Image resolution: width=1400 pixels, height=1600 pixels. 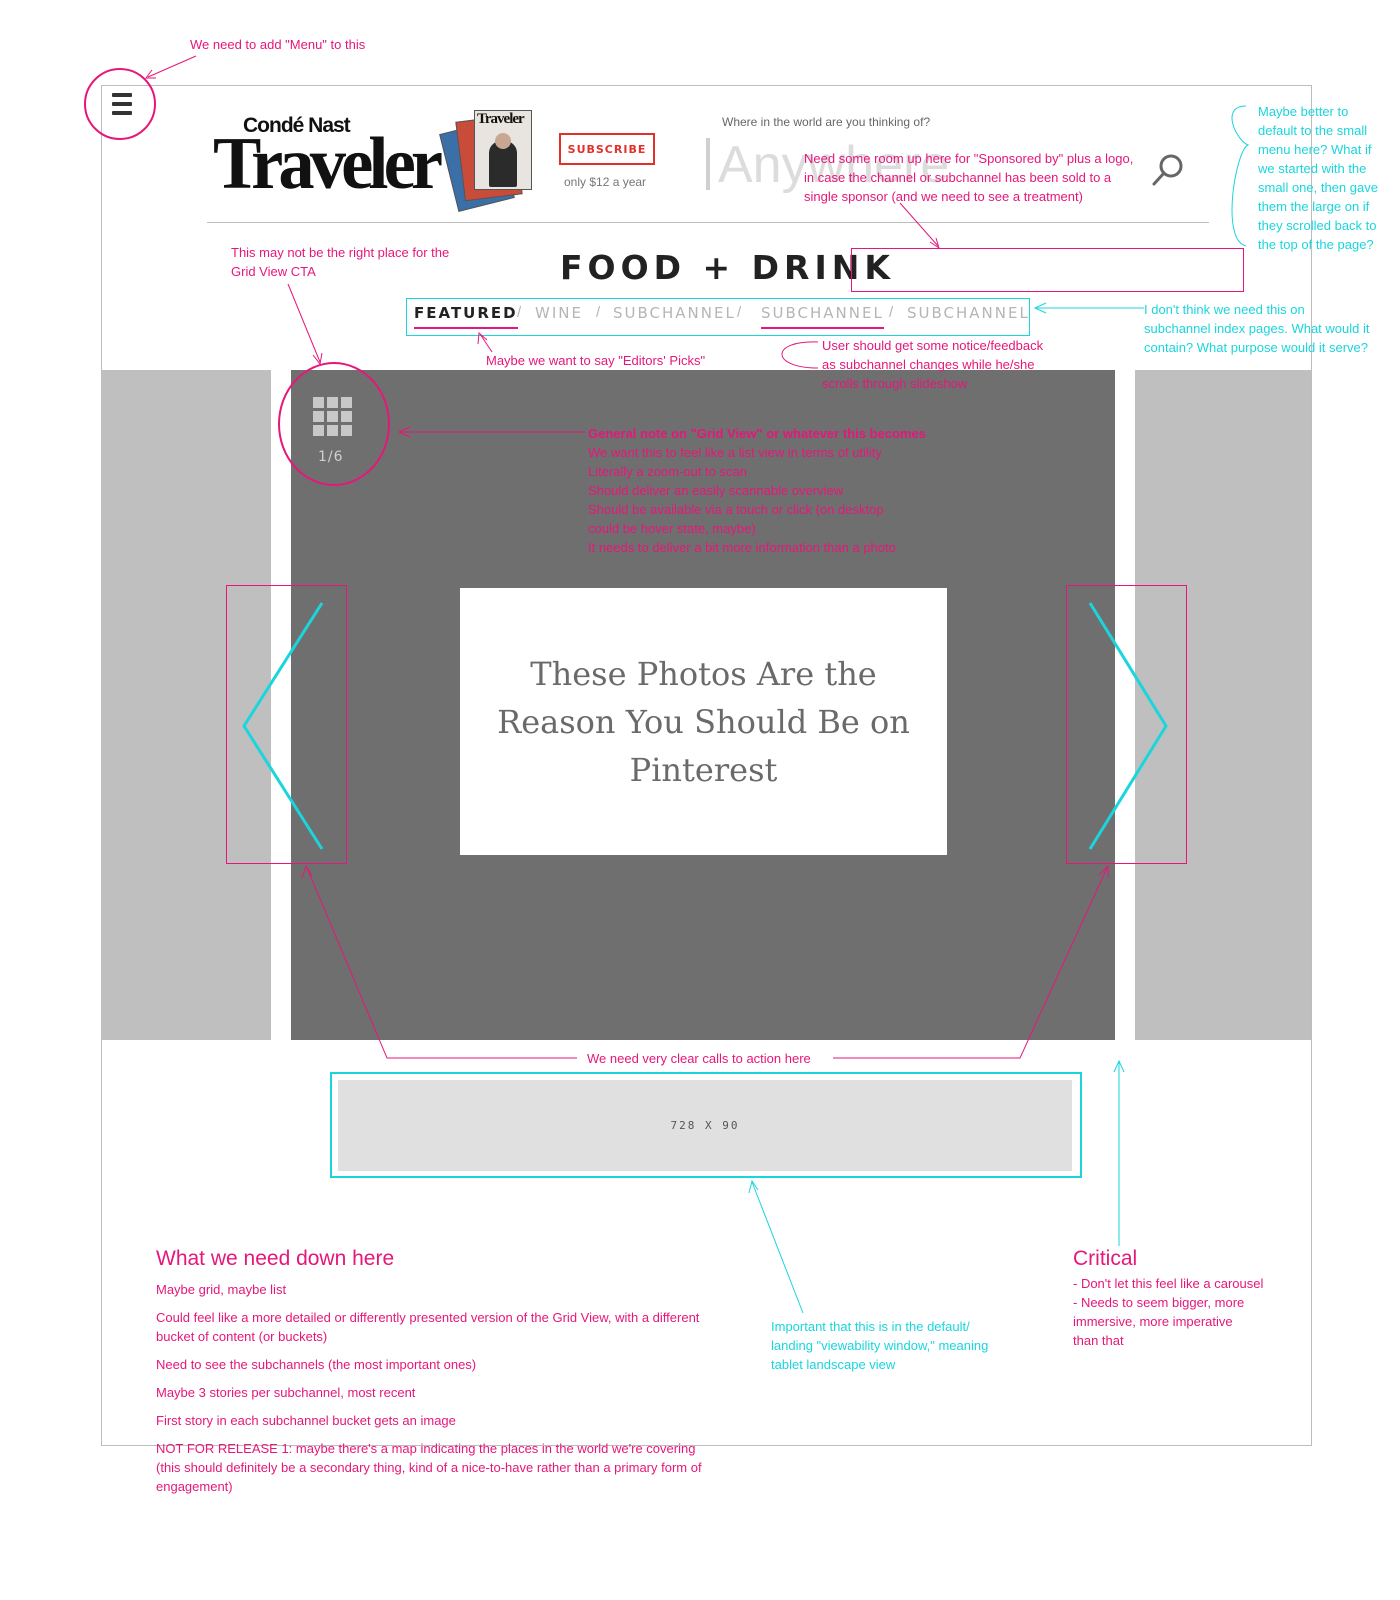 What do you see at coordinates (466, 316) in the screenshot?
I see `subnav-item-featured: FEATURED` at bounding box center [466, 316].